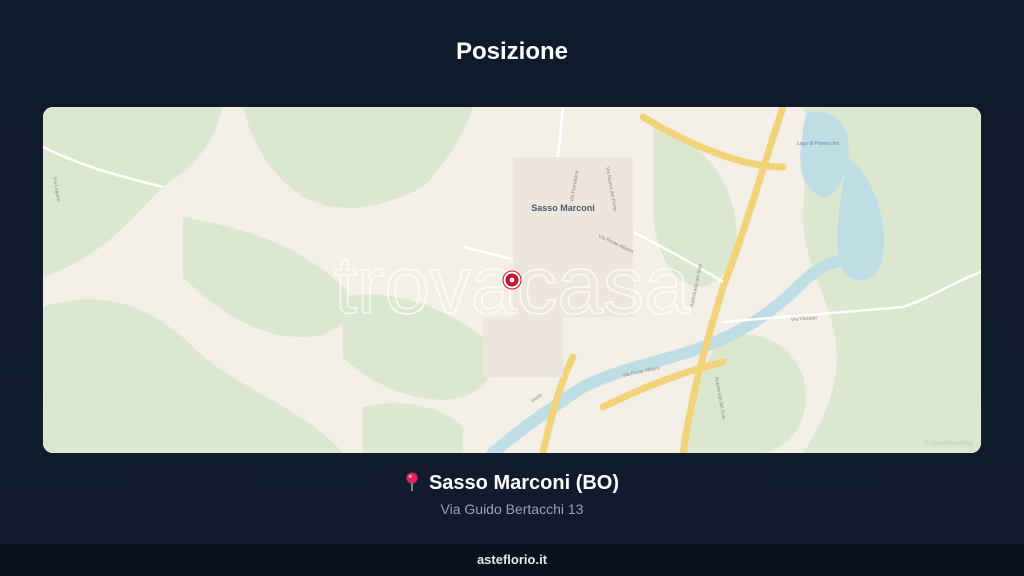 The height and width of the screenshot is (576, 1024). What do you see at coordinates (512, 51) in the screenshot?
I see `page-title: Posizione` at bounding box center [512, 51].